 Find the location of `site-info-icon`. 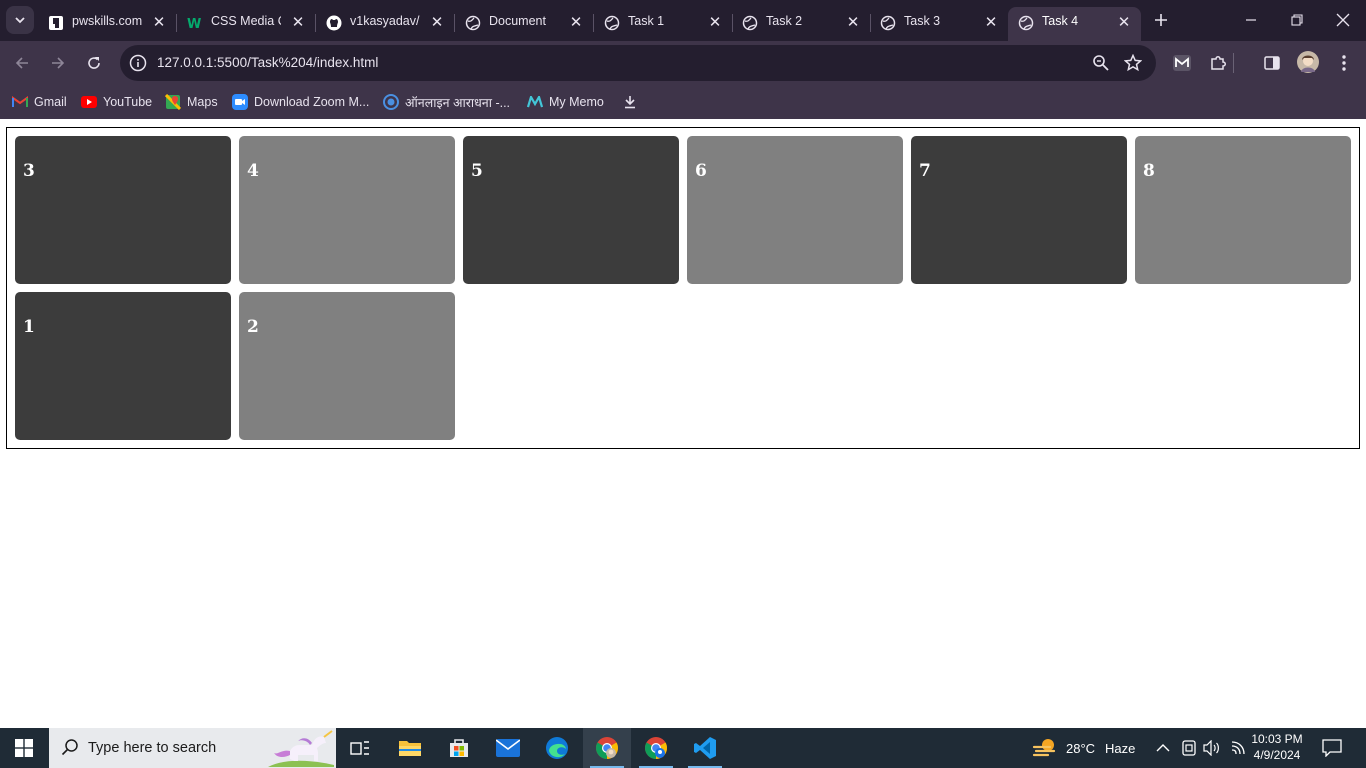

site-info-icon is located at coordinates (138, 63).